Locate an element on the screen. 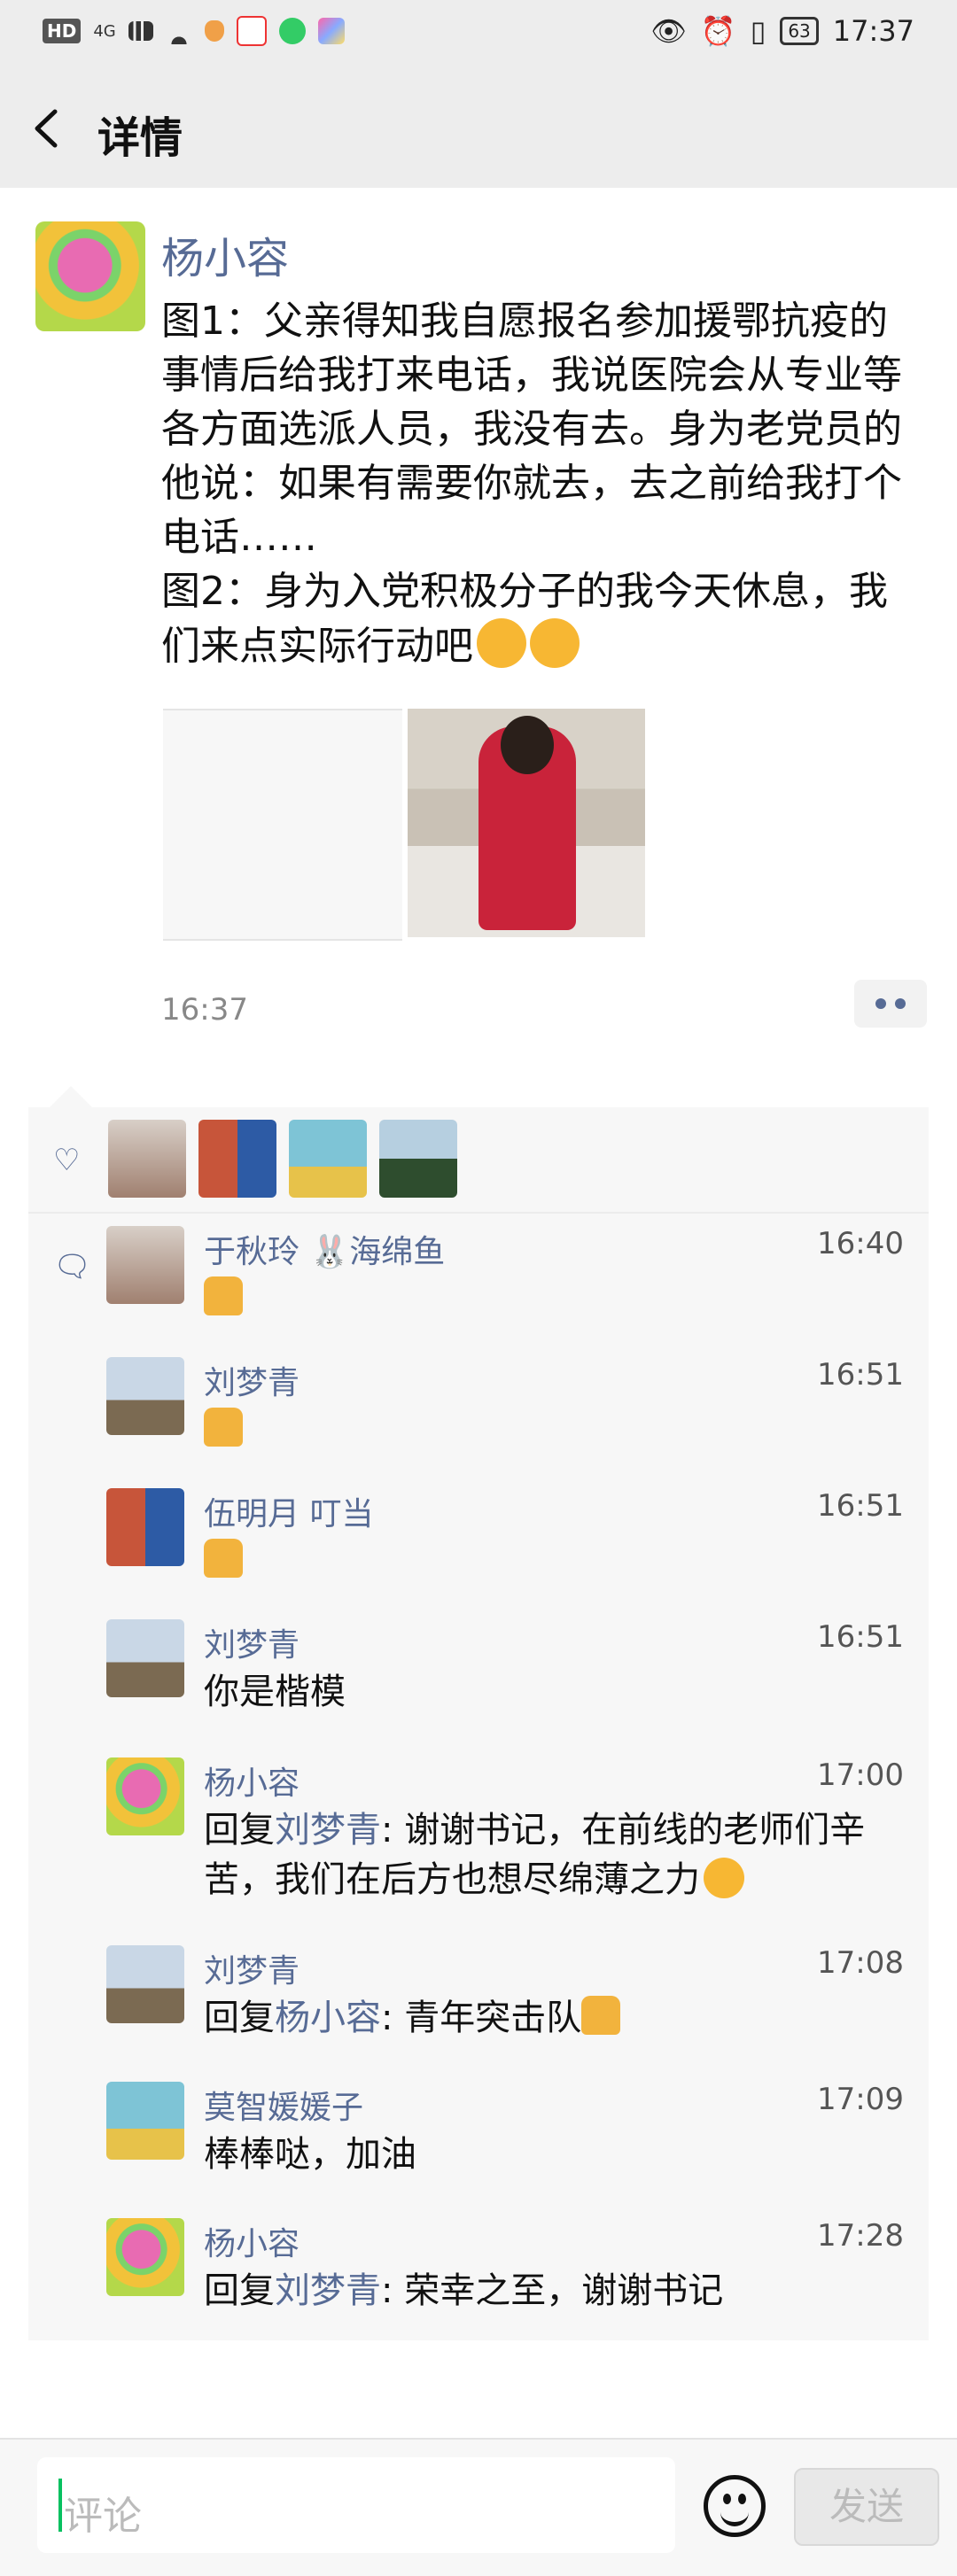  comment-input: 评论 is located at coordinates (356, 2505).